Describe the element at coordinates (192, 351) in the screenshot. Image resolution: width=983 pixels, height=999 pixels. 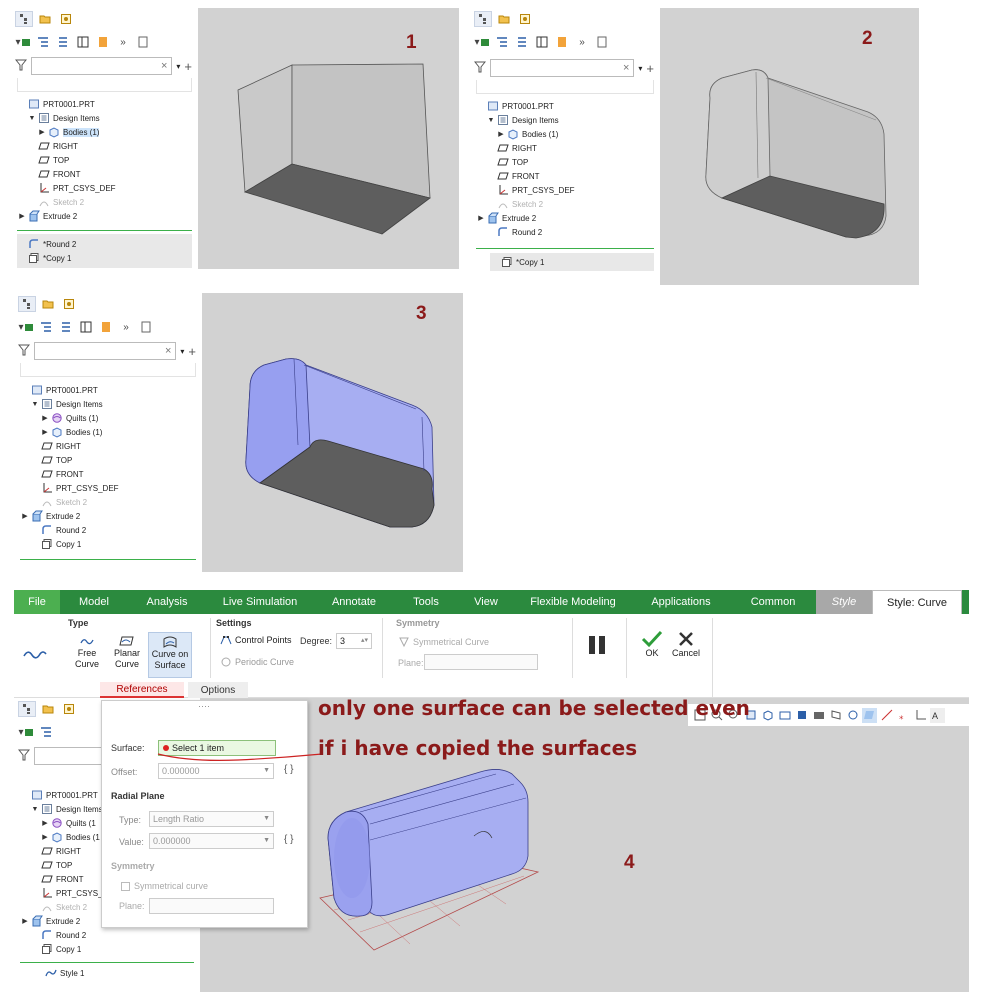
I see `add-icon: +` at that location.